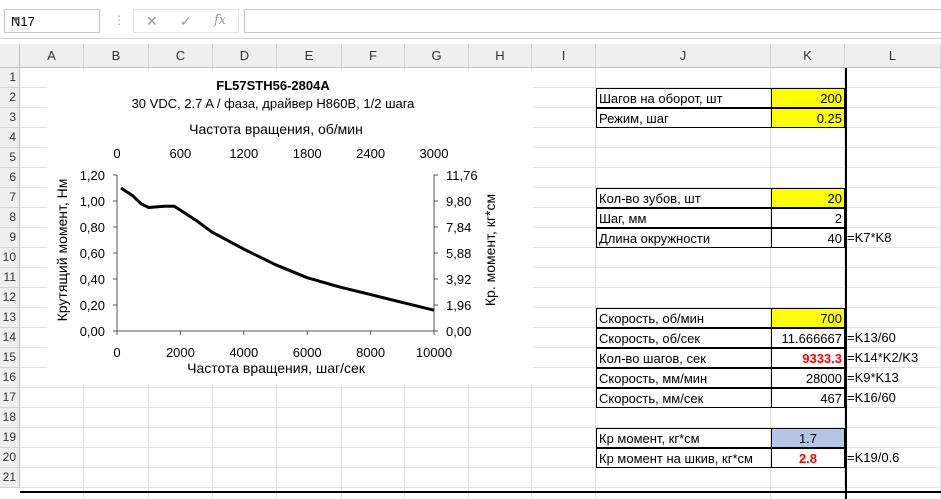 The height and width of the screenshot is (499, 941). Describe the element at coordinates (116, 56) in the screenshot. I see `column-header: B` at that location.